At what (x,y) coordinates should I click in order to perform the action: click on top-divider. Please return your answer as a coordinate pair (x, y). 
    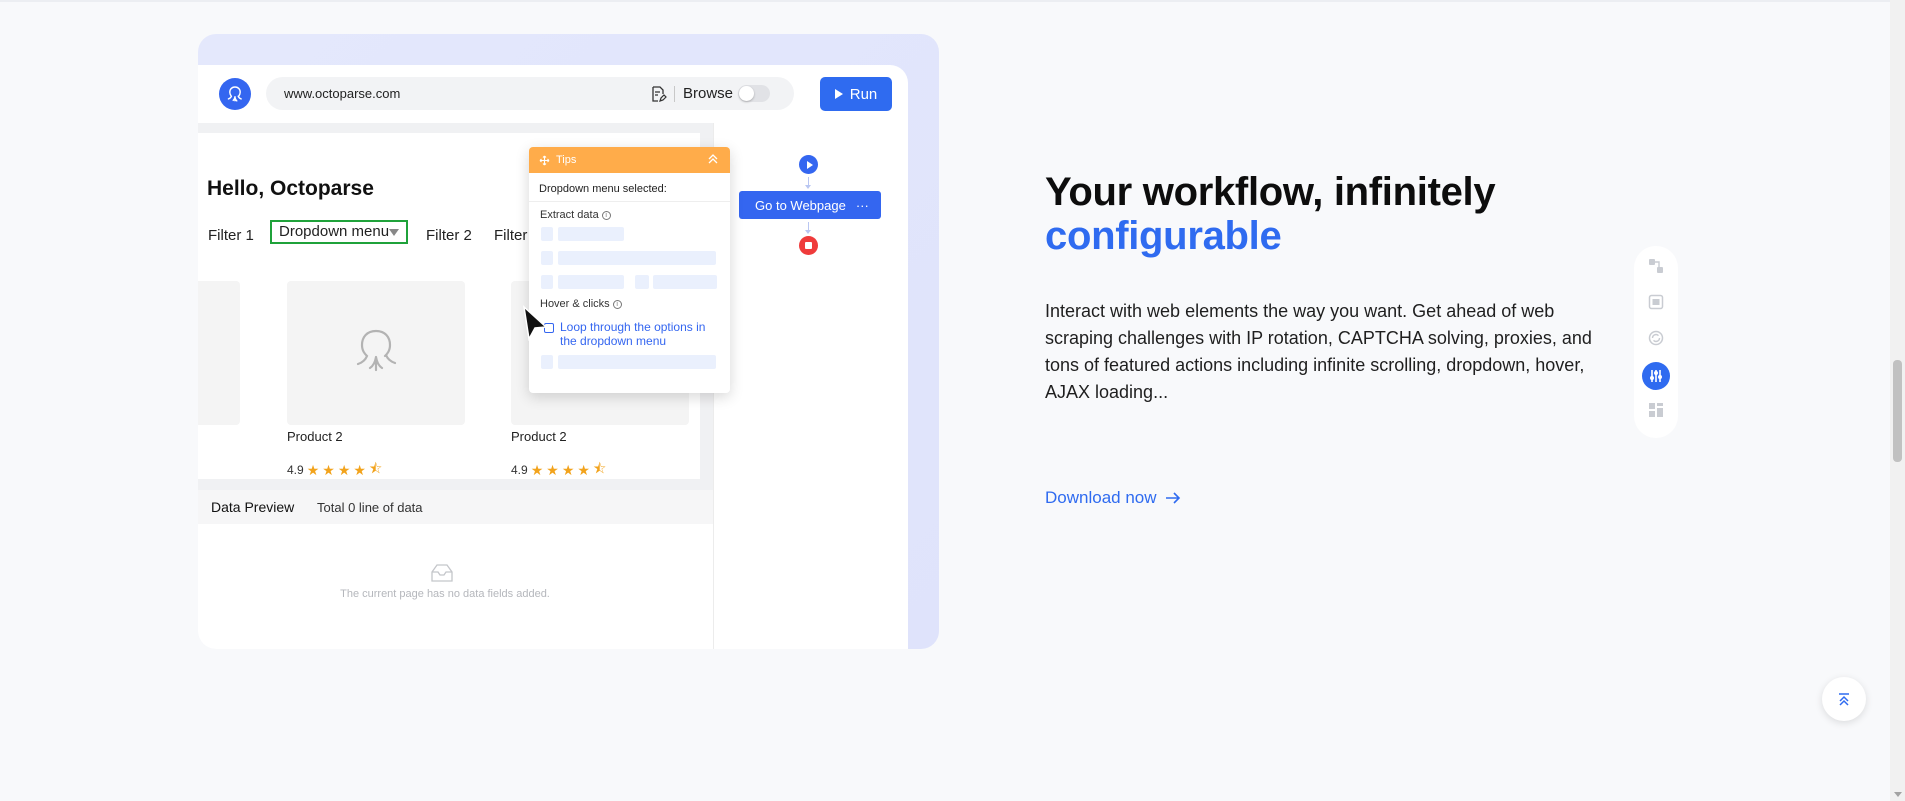
    Looking at the image, I should click on (945, 1).